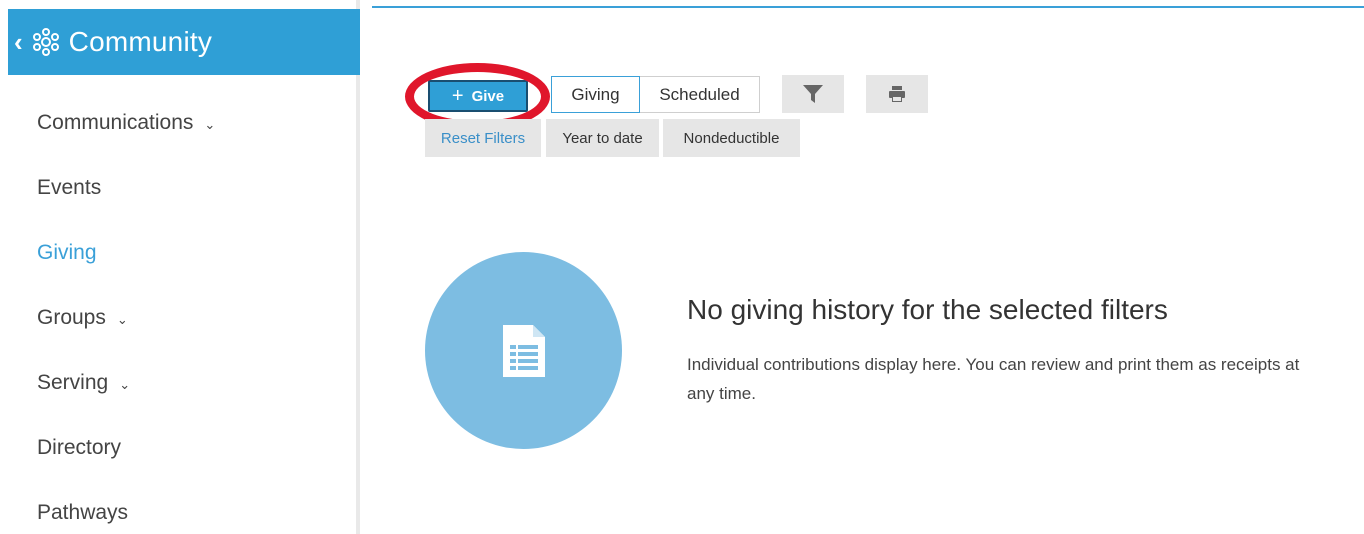  I want to click on sidebar-item-label: Pathways, so click(83, 512).